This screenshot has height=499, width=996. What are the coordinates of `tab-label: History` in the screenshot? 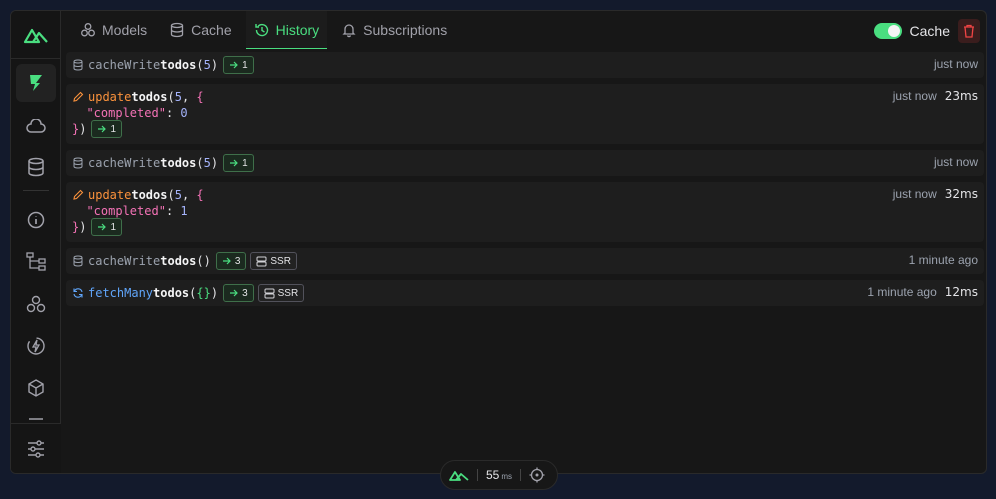 It's located at (297, 29).